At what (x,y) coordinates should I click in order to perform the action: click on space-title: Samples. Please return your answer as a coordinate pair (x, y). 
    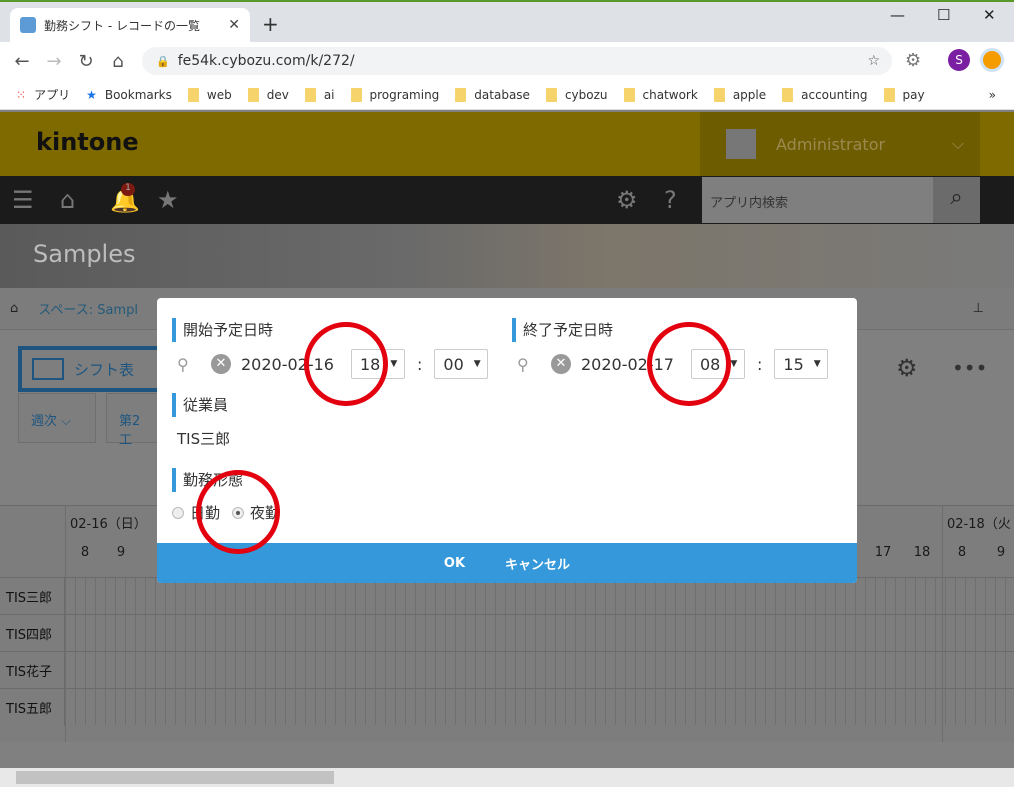
    Looking at the image, I should click on (84, 254).